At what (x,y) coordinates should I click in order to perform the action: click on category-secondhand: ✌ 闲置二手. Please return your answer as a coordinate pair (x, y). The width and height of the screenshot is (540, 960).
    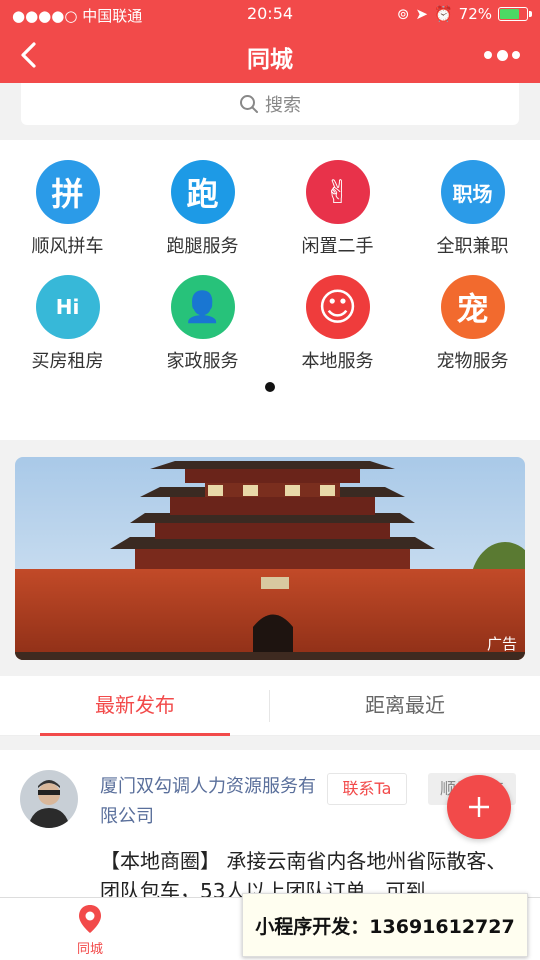
    Looking at the image, I should click on (337, 209).